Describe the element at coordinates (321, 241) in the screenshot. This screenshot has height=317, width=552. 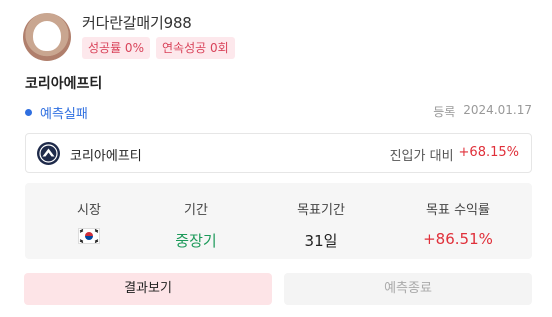
I see `stat-target-period-value: 31일` at that location.